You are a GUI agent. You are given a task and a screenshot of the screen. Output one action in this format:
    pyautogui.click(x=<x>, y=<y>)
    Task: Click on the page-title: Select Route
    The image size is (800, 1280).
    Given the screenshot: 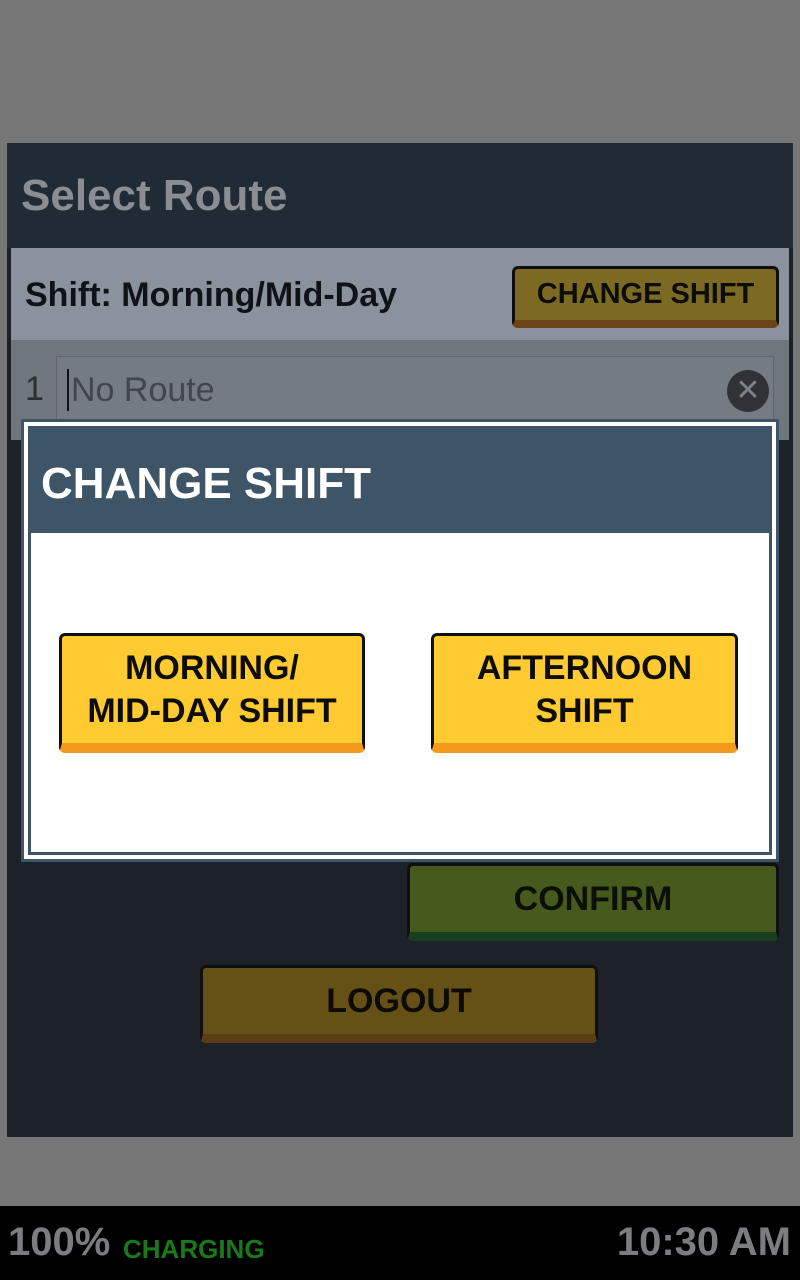 What is the action you would take?
    pyautogui.click(x=154, y=195)
    